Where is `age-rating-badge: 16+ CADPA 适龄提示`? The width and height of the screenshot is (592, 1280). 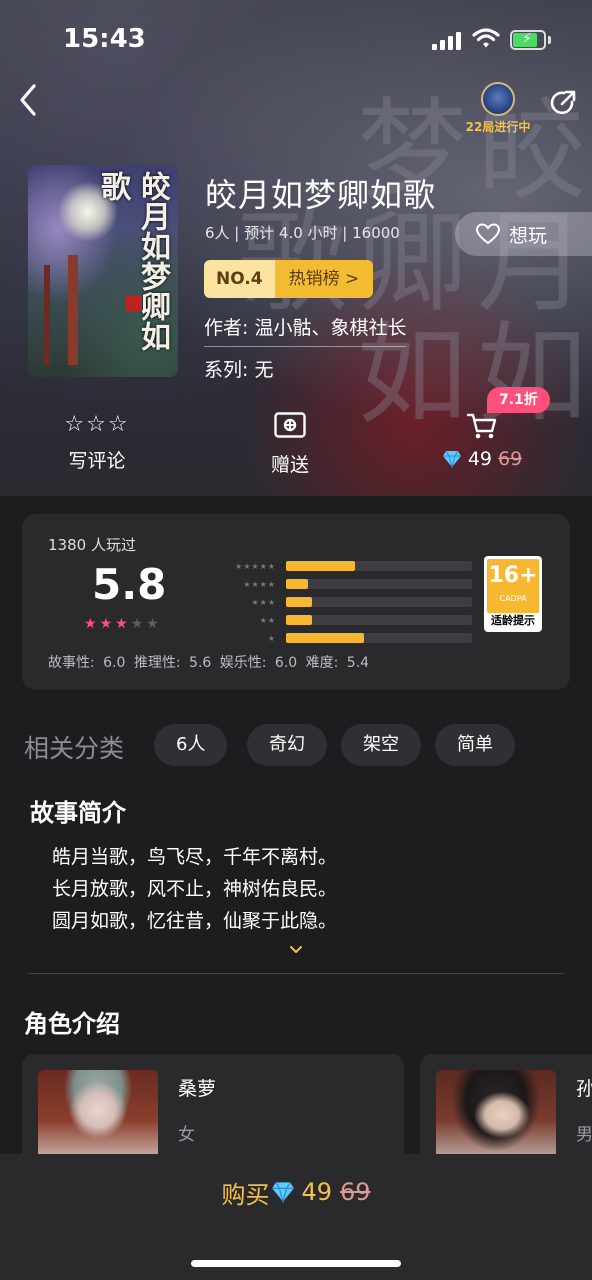
age-rating-badge: 16+ CADPA 适龄提示 is located at coordinates (513, 594).